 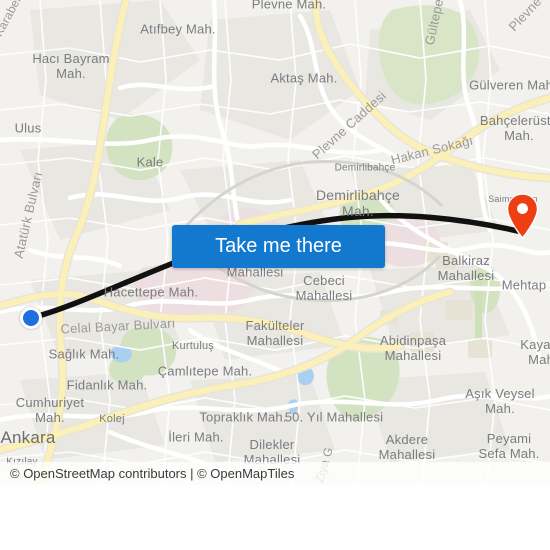 I want to click on footer-bar: 11654 - Sıhhiye → Mamak moovit, so click(x=275, y=517).